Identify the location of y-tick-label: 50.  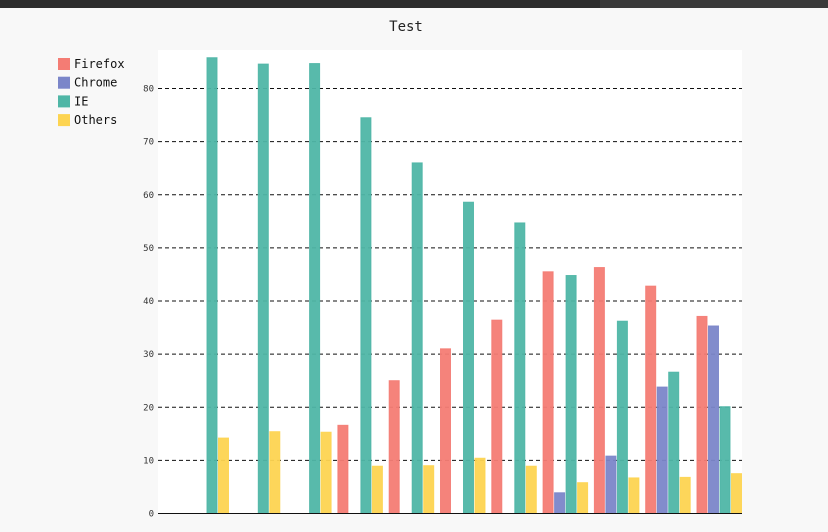
(148, 249).